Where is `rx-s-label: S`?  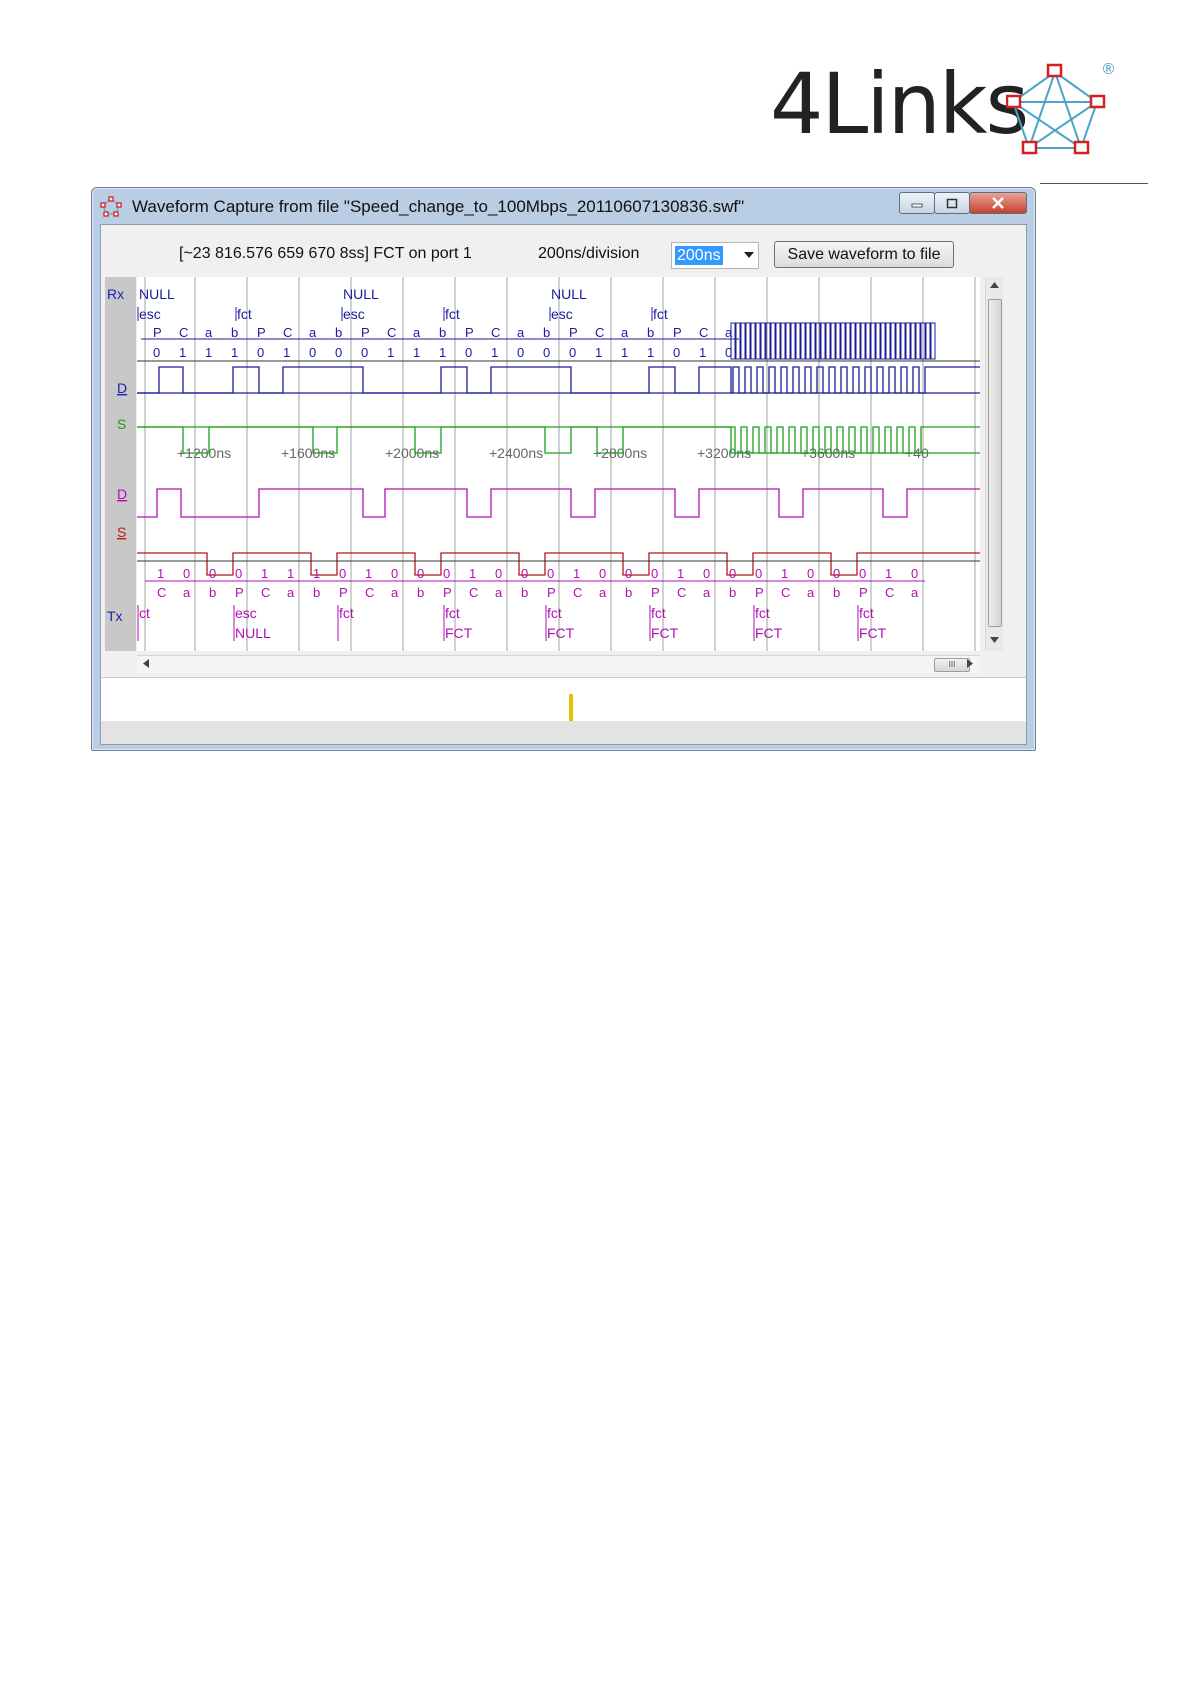 rx-s-label: S is located at coordinates (121, 424).